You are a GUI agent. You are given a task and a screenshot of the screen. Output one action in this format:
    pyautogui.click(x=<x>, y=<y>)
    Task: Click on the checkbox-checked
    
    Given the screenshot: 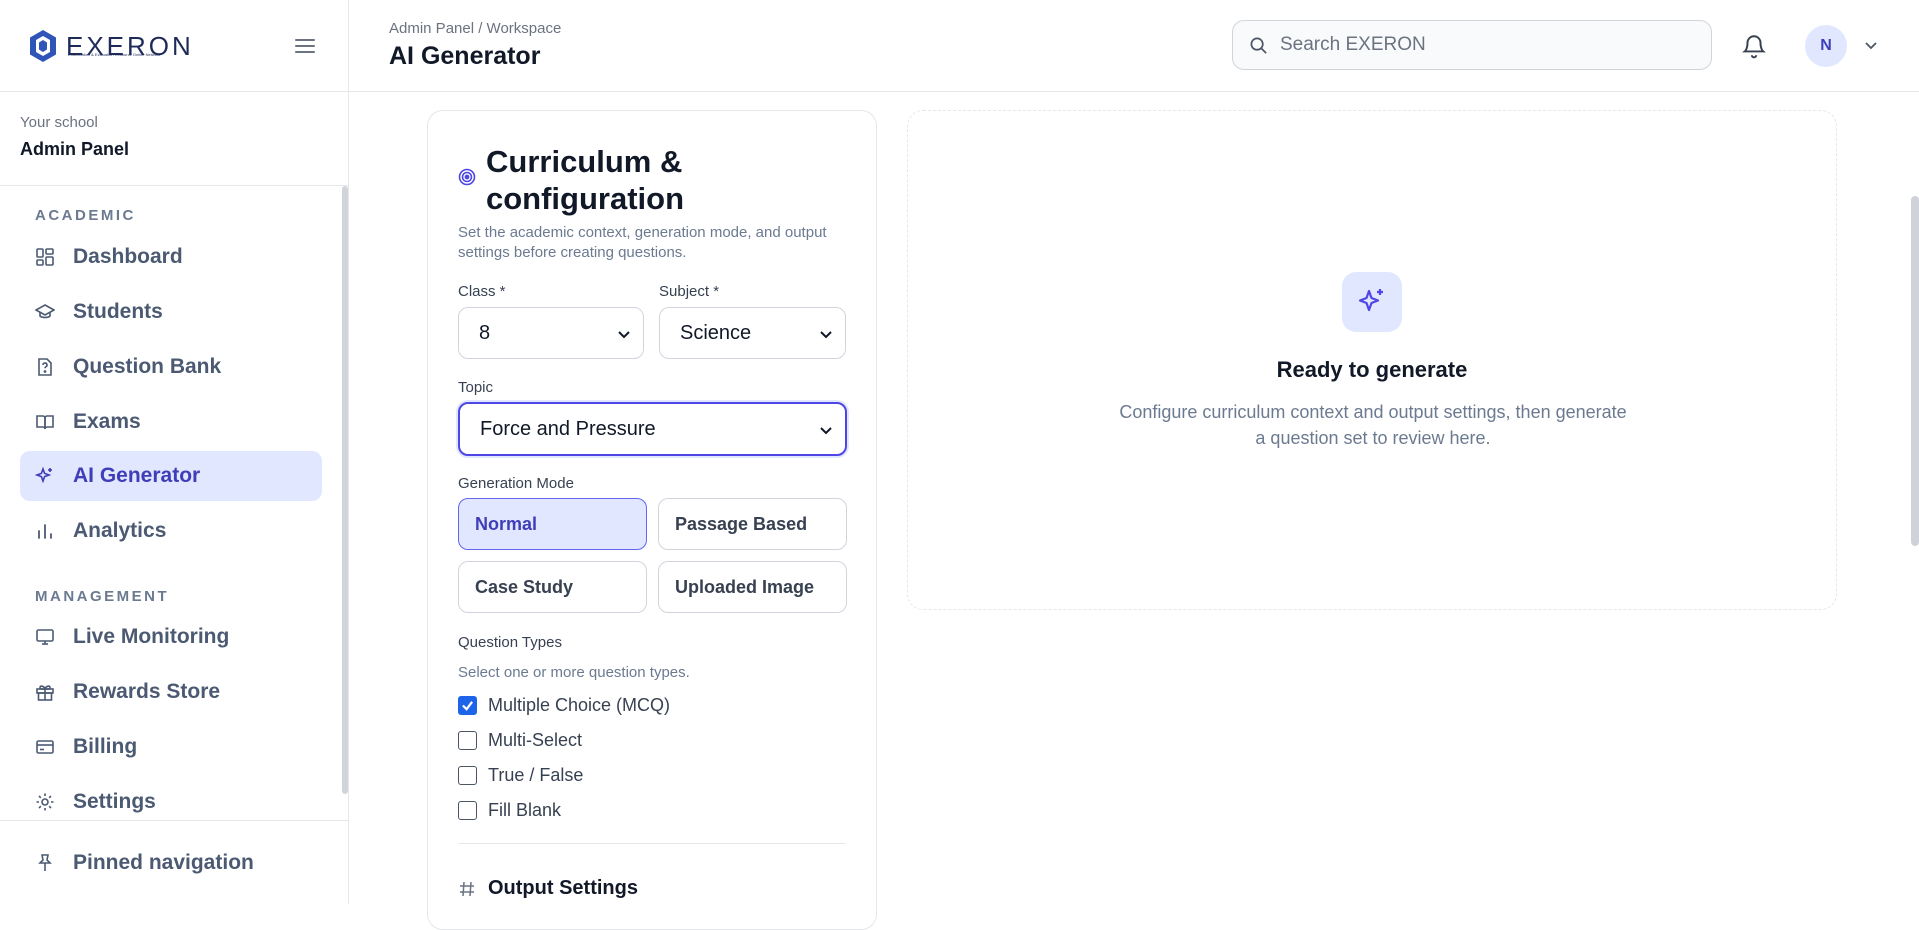 What is the action you would take?
    pyautogui.click(x=467, y=705)
    